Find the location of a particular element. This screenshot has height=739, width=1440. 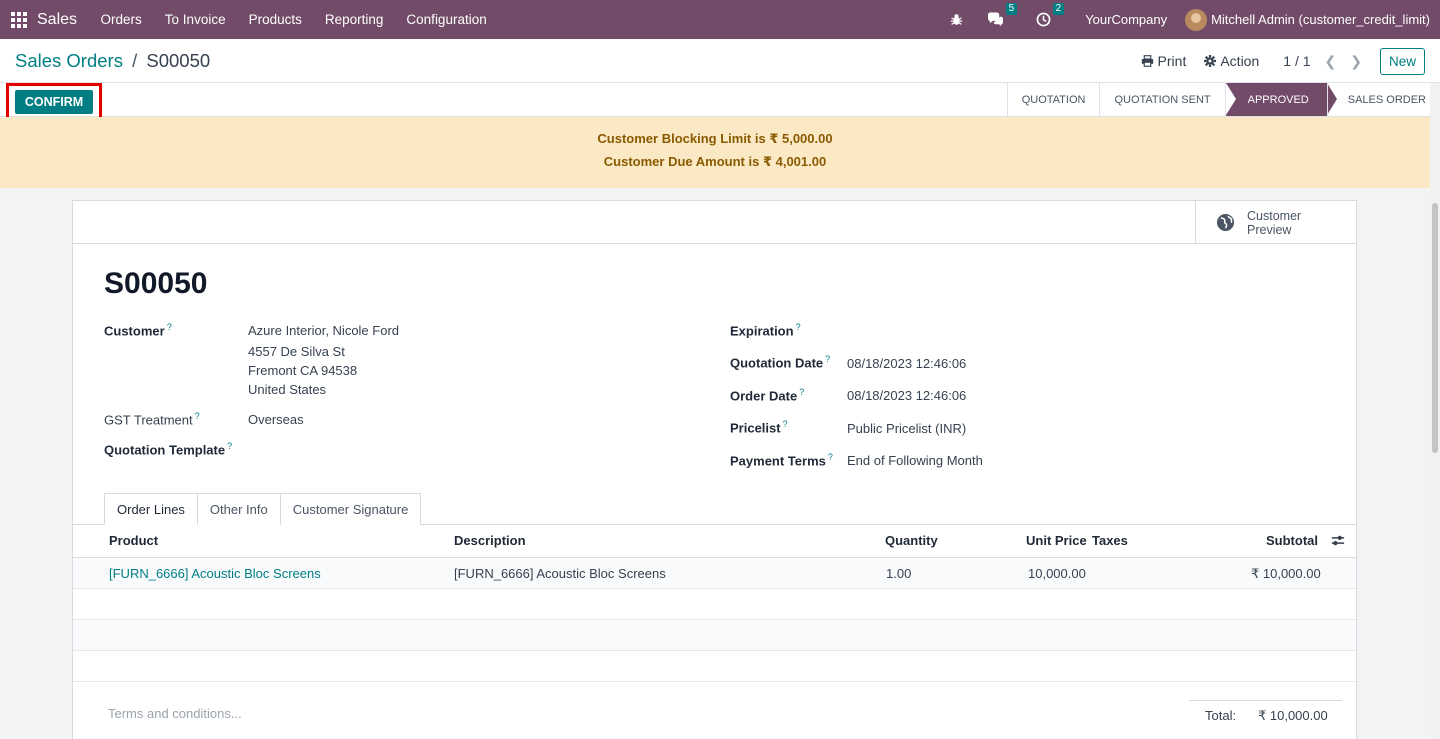

due-amount-text: Customer Due Amount is ₹ 4,001.00 is located at coordinates (715, 161).